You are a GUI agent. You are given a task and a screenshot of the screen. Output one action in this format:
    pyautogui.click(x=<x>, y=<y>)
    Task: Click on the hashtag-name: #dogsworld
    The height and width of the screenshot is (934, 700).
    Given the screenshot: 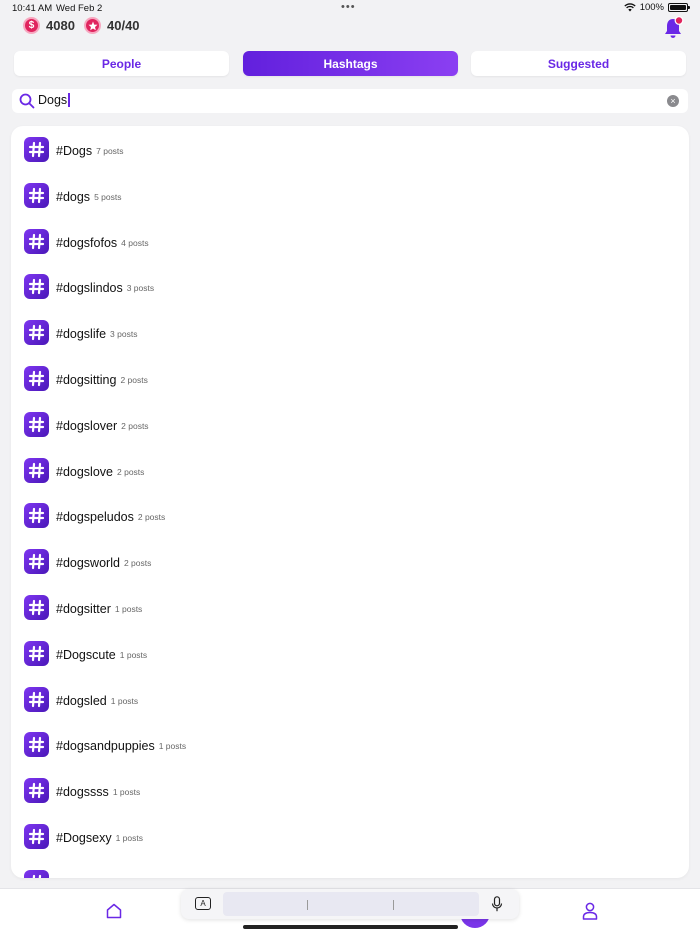 What is the action you would take?
    pyautogui.click(x=88, y=563)
    